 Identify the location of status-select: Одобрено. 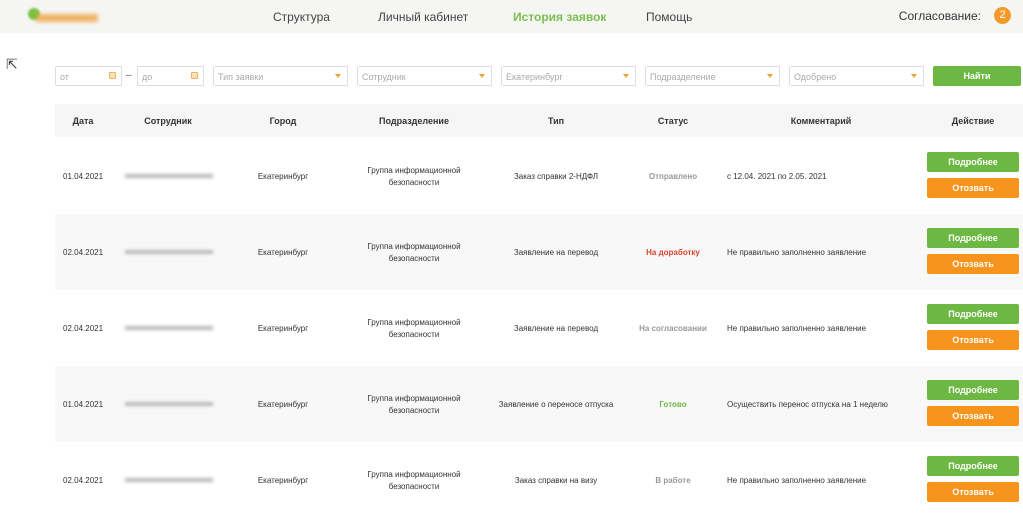
(856, 76).